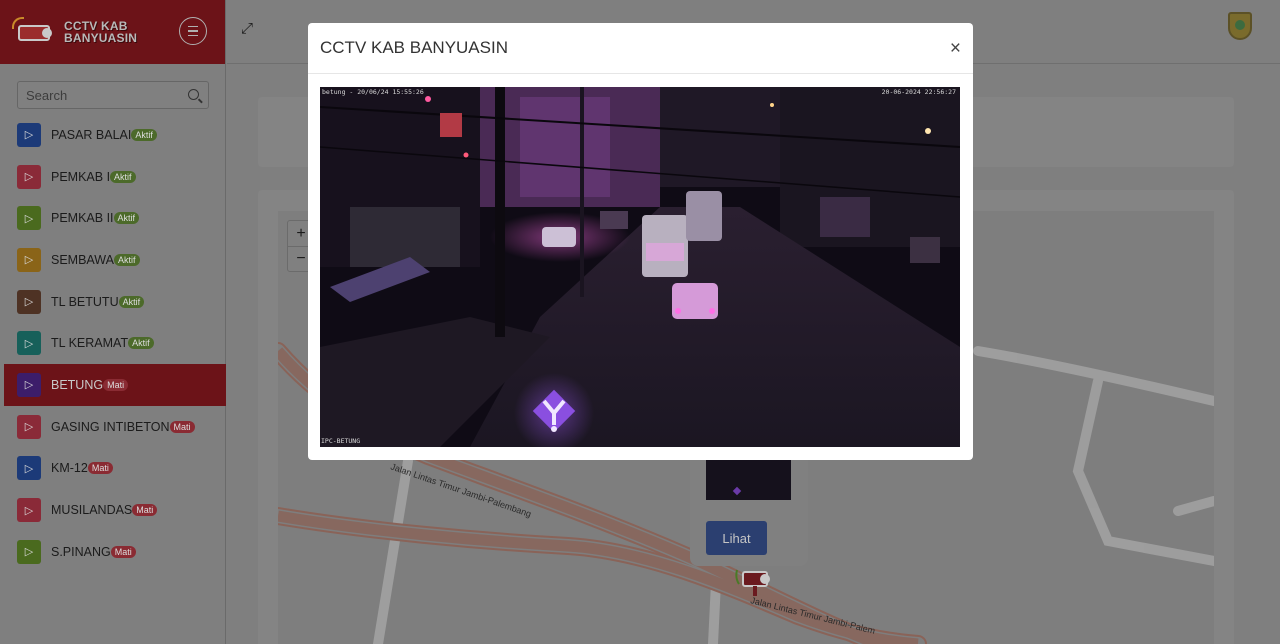  What do you see at coordinates (101, 32) in the screenshot?
I see `brand-title: CCTV KAB BANYUASIN` at bounding box center [101, 32].